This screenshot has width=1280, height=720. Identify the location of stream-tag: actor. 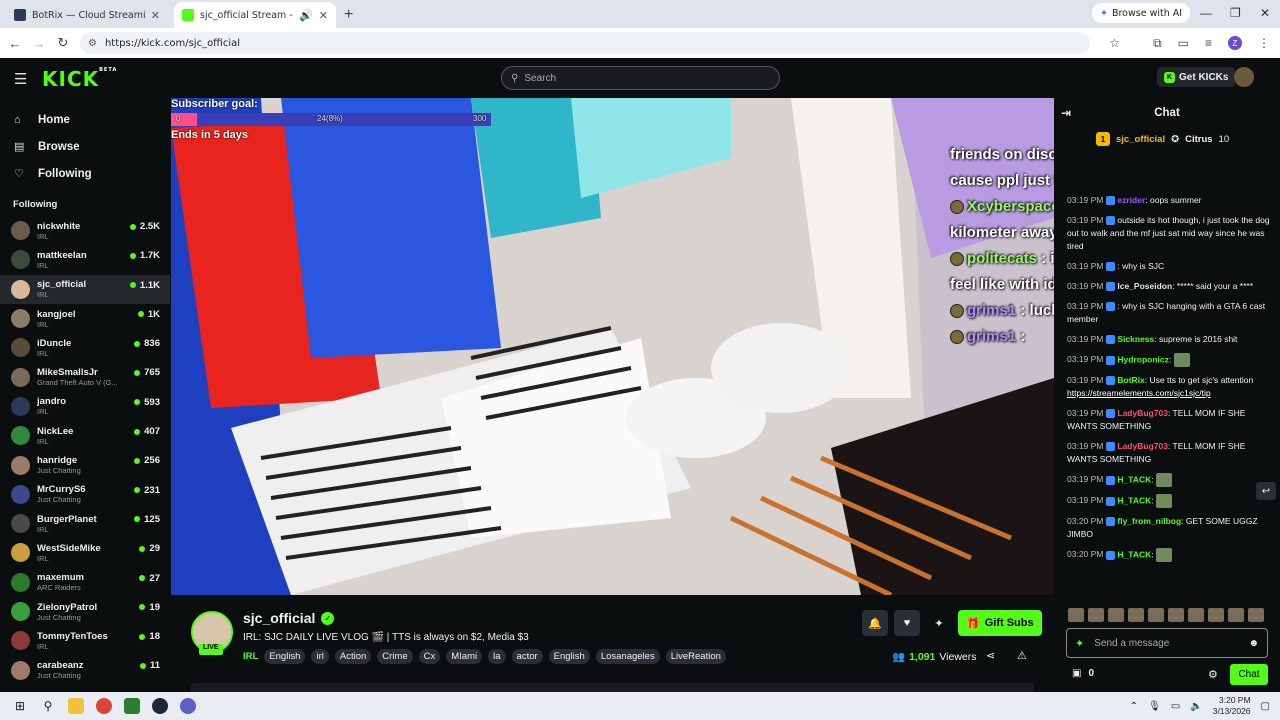
(527, 656).